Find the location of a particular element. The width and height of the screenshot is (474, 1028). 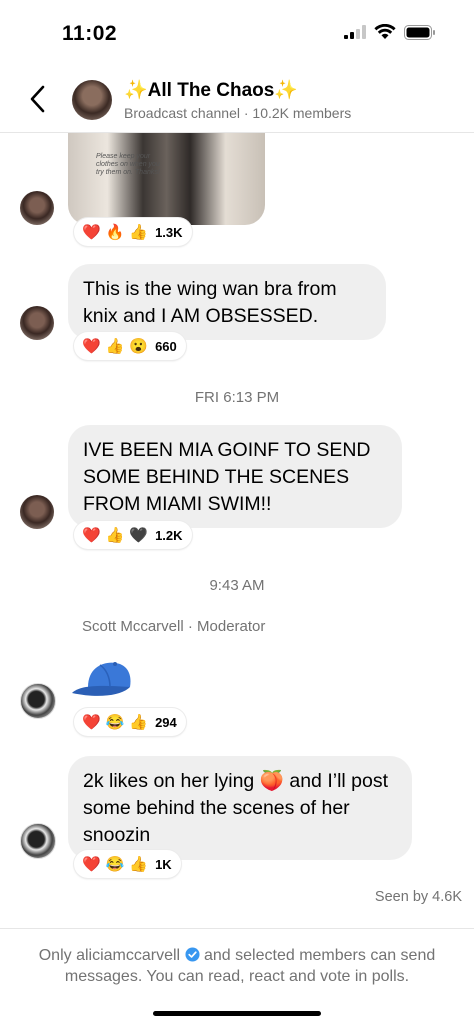

reaction-bar: ❤️ 😂 👍 1K is located at coordinates (127, 864).